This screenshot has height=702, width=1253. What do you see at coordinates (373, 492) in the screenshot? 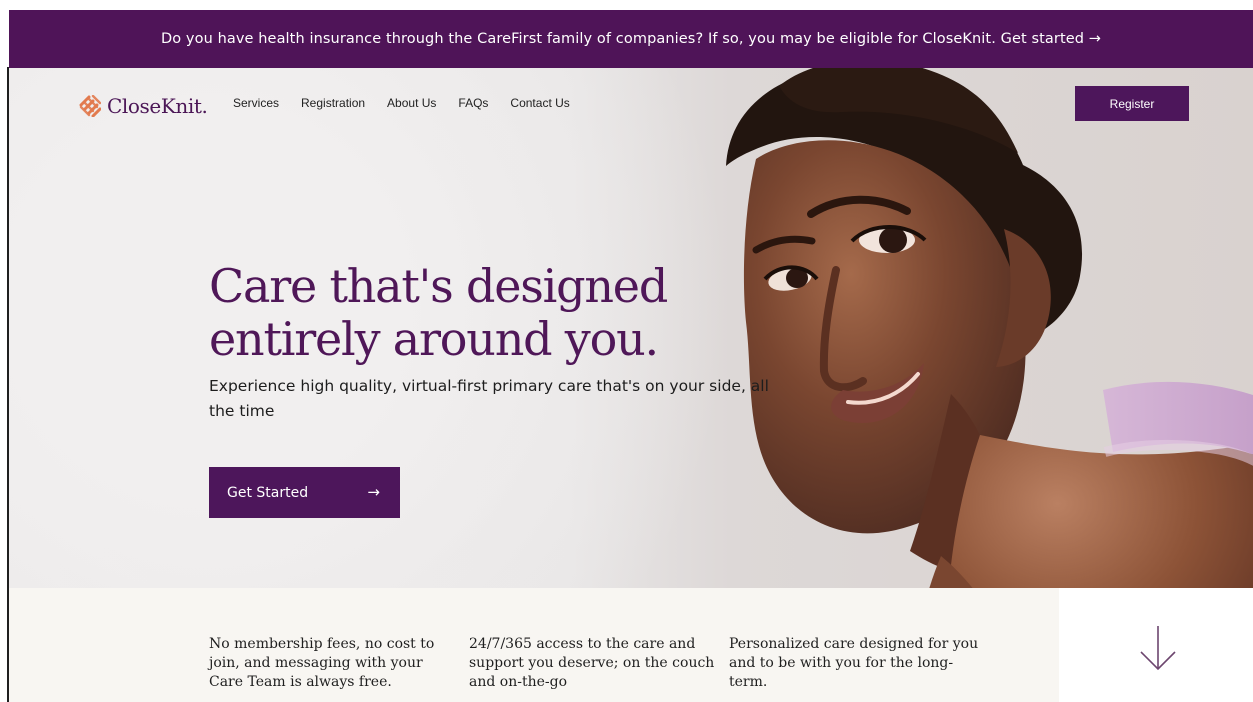
I see `arrow-right-icon: →` at bounding box center [373, 492].